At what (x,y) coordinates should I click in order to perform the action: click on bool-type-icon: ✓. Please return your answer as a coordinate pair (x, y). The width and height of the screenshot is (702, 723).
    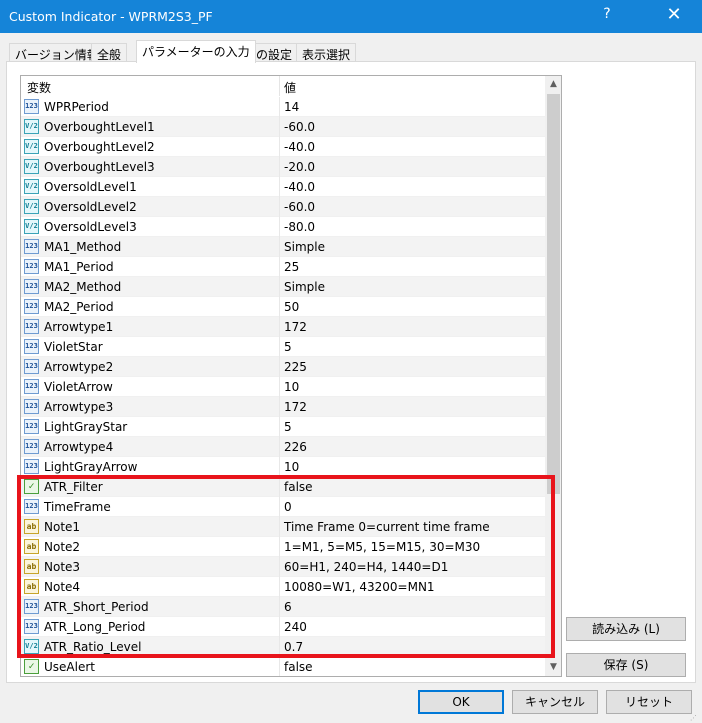
    Looking at the image, I should click on (31, 486).